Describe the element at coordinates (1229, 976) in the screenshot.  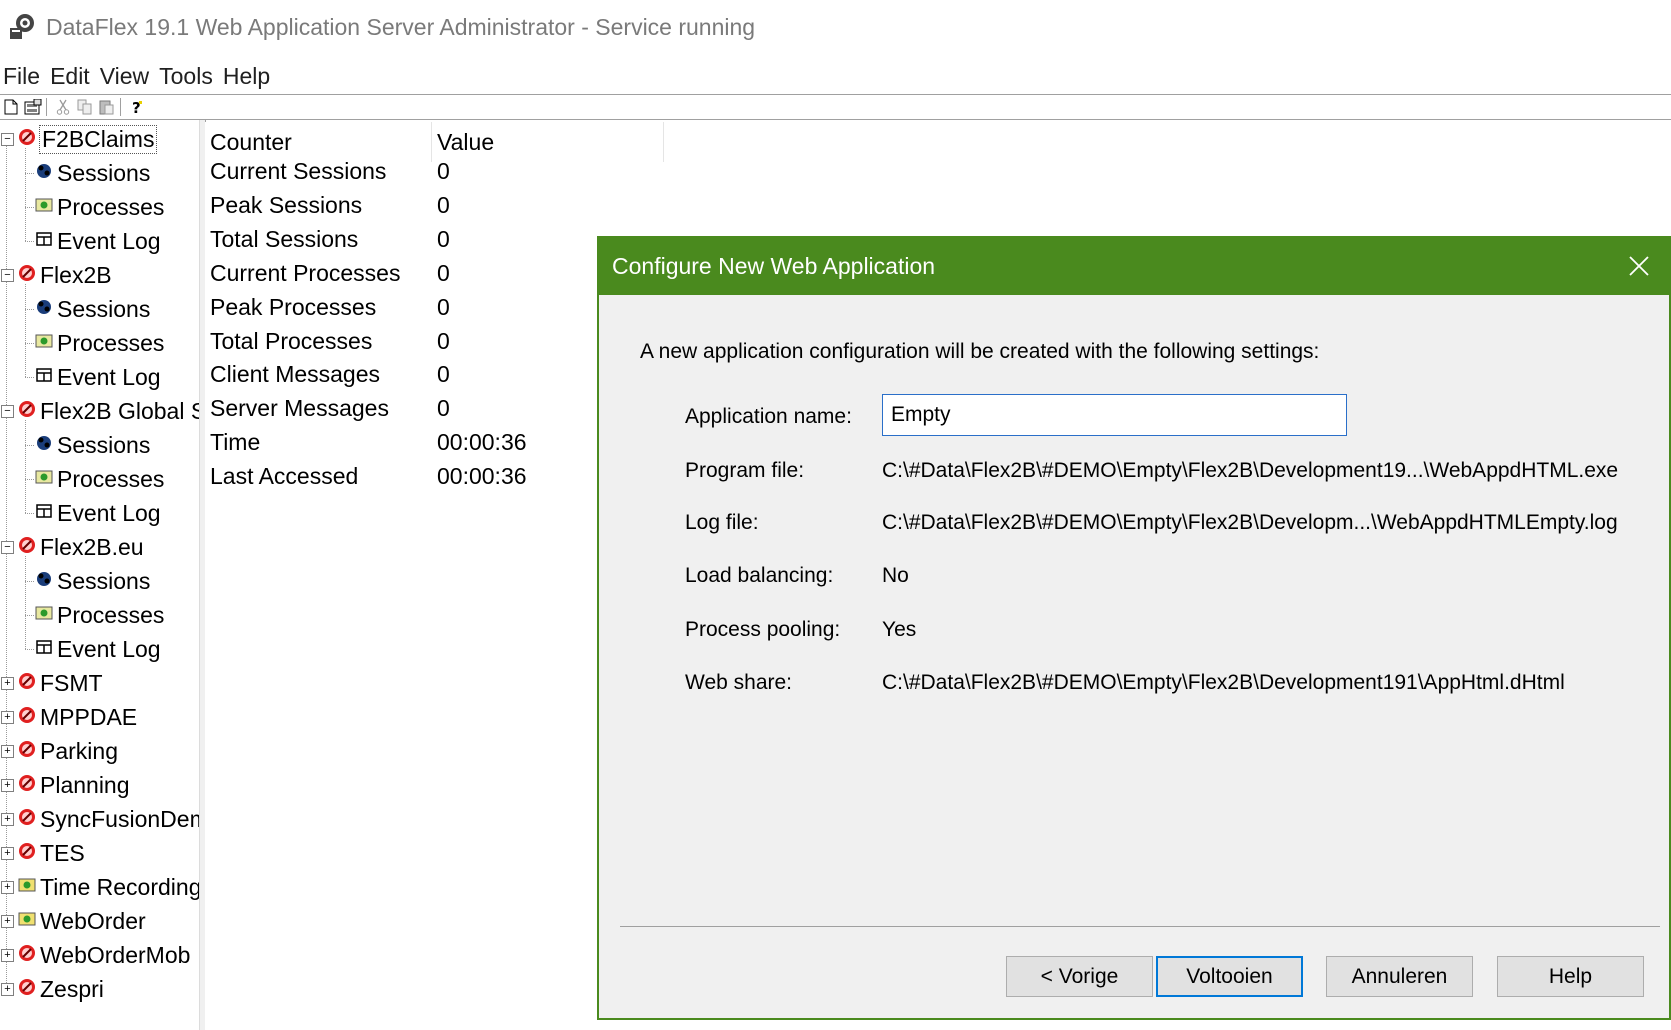
I see `finish-button: Voltooien` at that location.